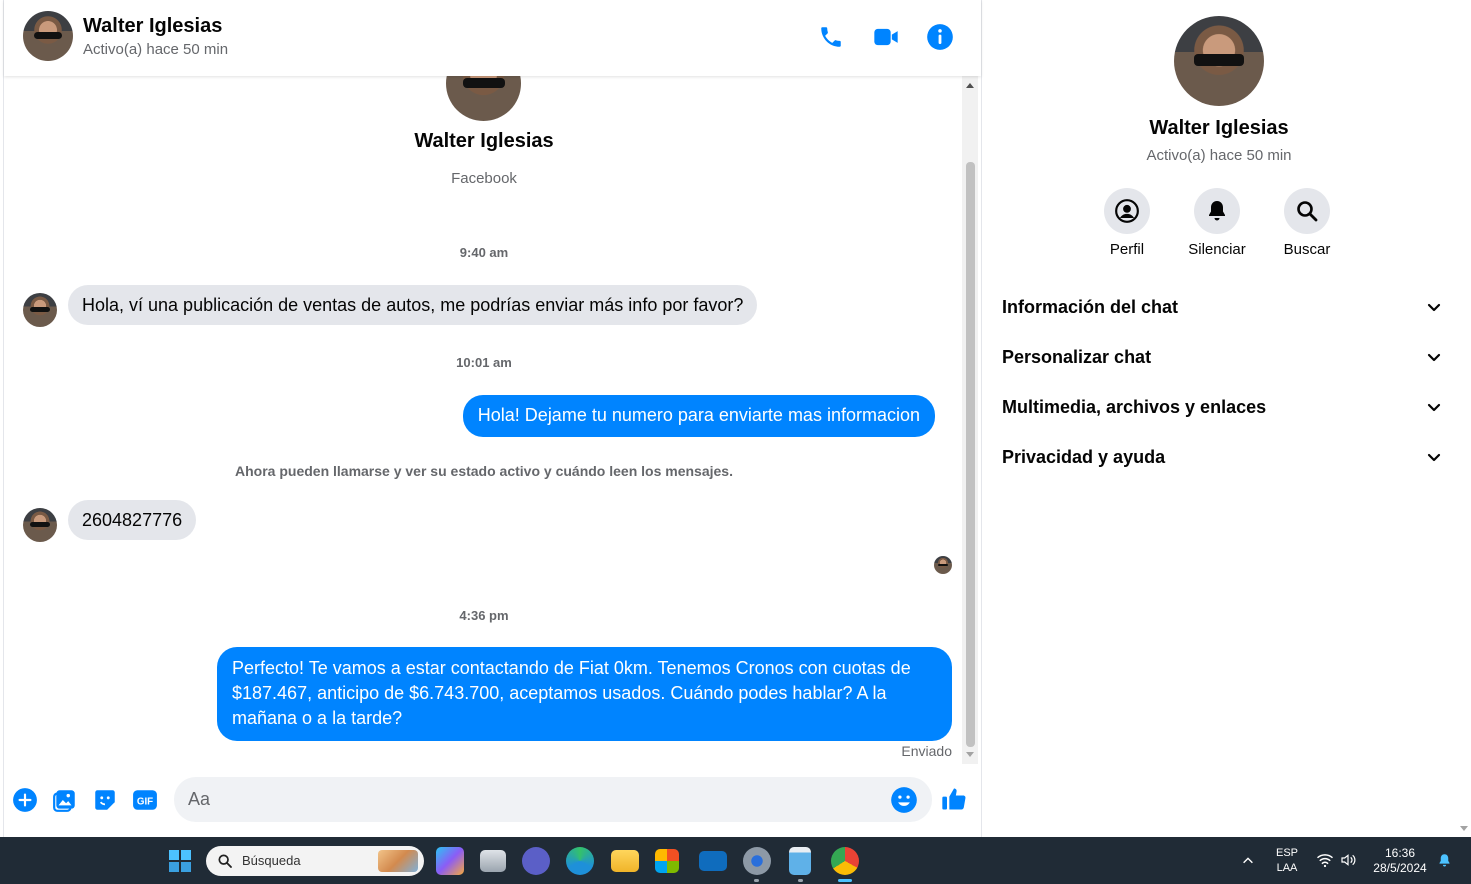  I want to click on message-input, so click(533, 799).